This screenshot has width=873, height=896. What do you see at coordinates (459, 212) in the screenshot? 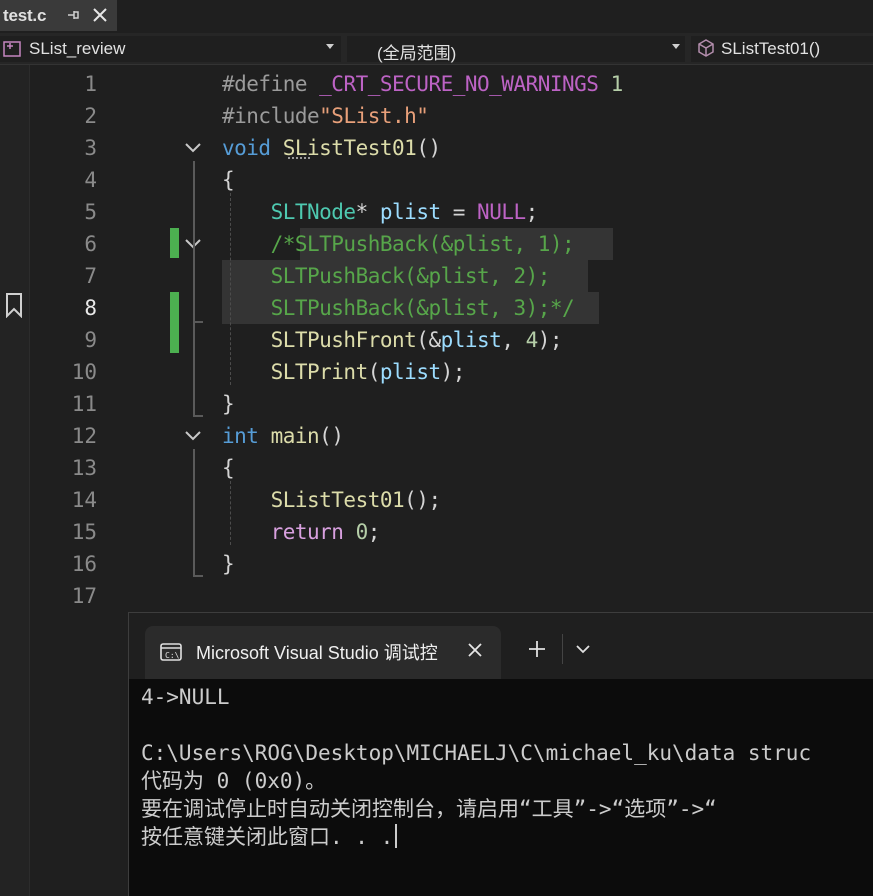
I see `code-token: =` at bounding box center [459, 212].